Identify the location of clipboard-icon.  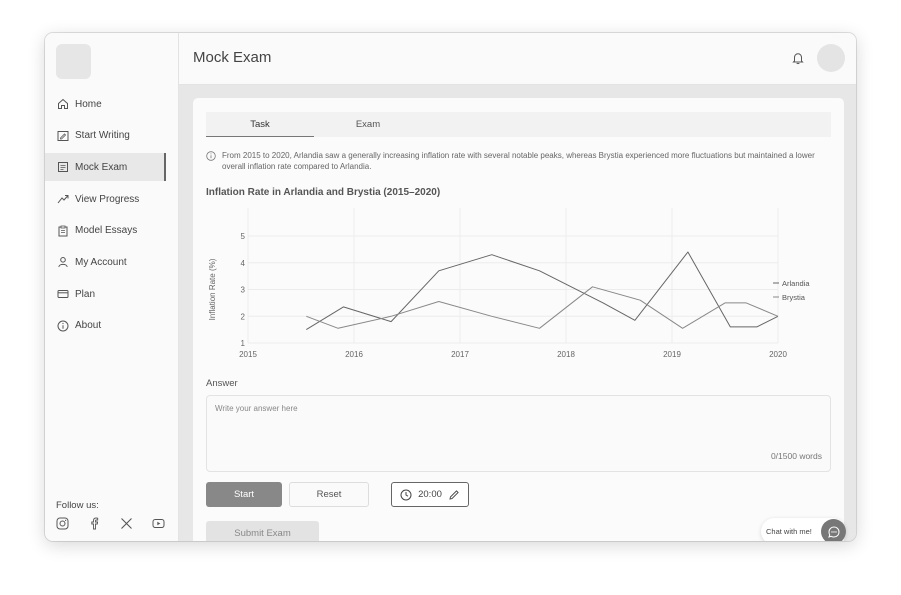
(63, 231).